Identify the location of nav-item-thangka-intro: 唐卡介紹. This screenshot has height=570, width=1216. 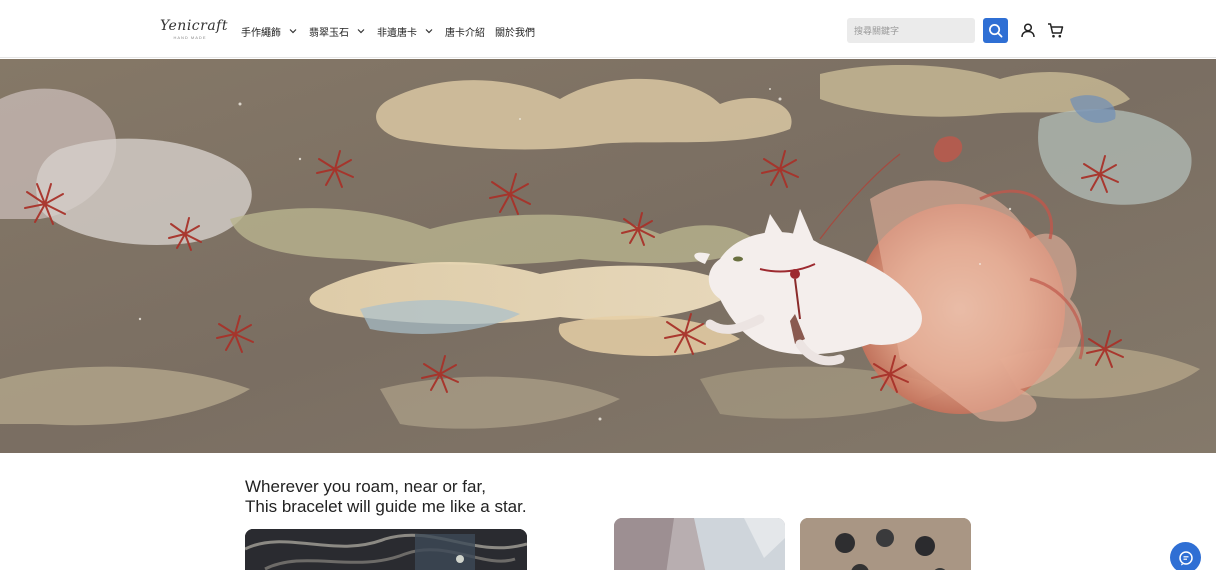
(465, 31).